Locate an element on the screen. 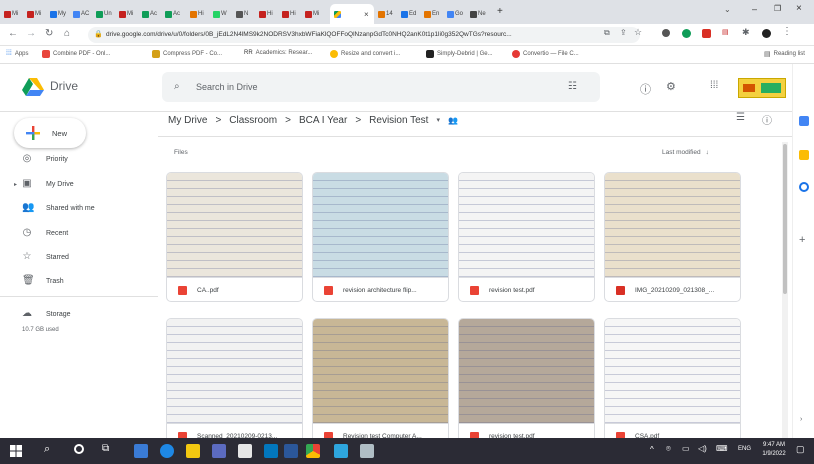  battery-icon: ▭ is located at coordinates (686, 448).